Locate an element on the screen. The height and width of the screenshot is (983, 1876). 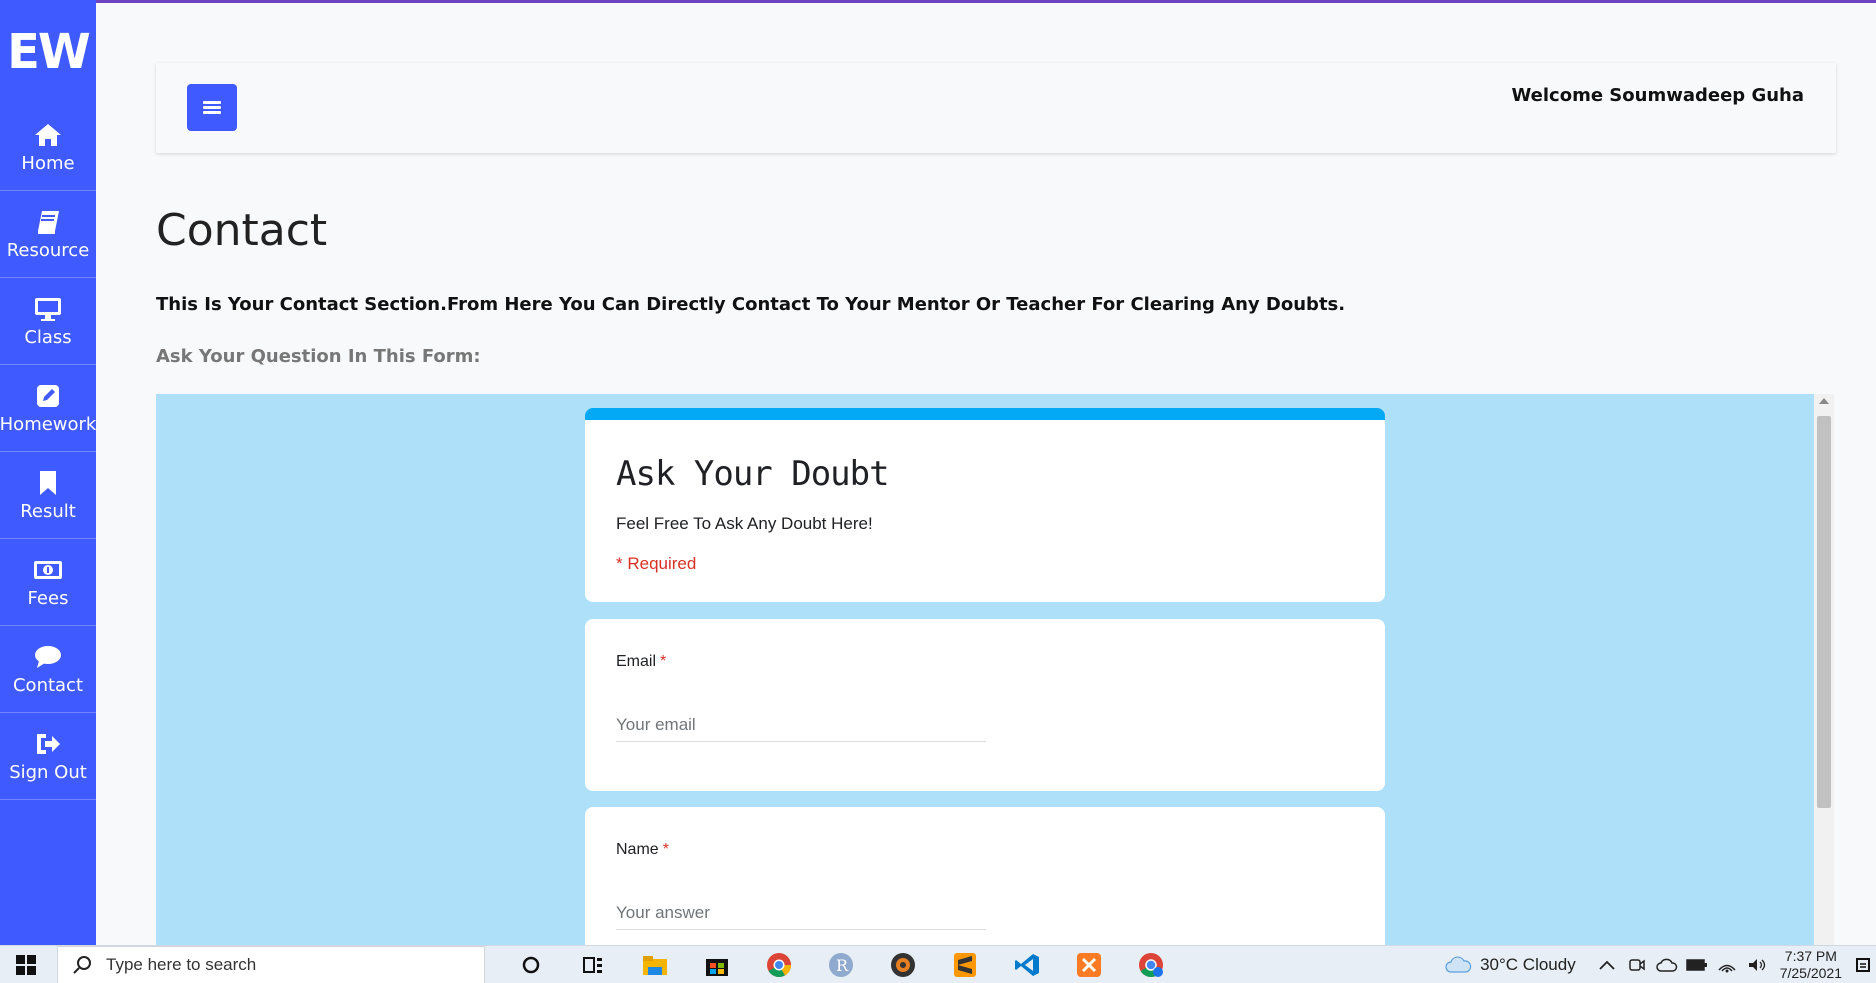
form-section-label: Ask Your Question In This Form: is located at coordinates (318, 356).